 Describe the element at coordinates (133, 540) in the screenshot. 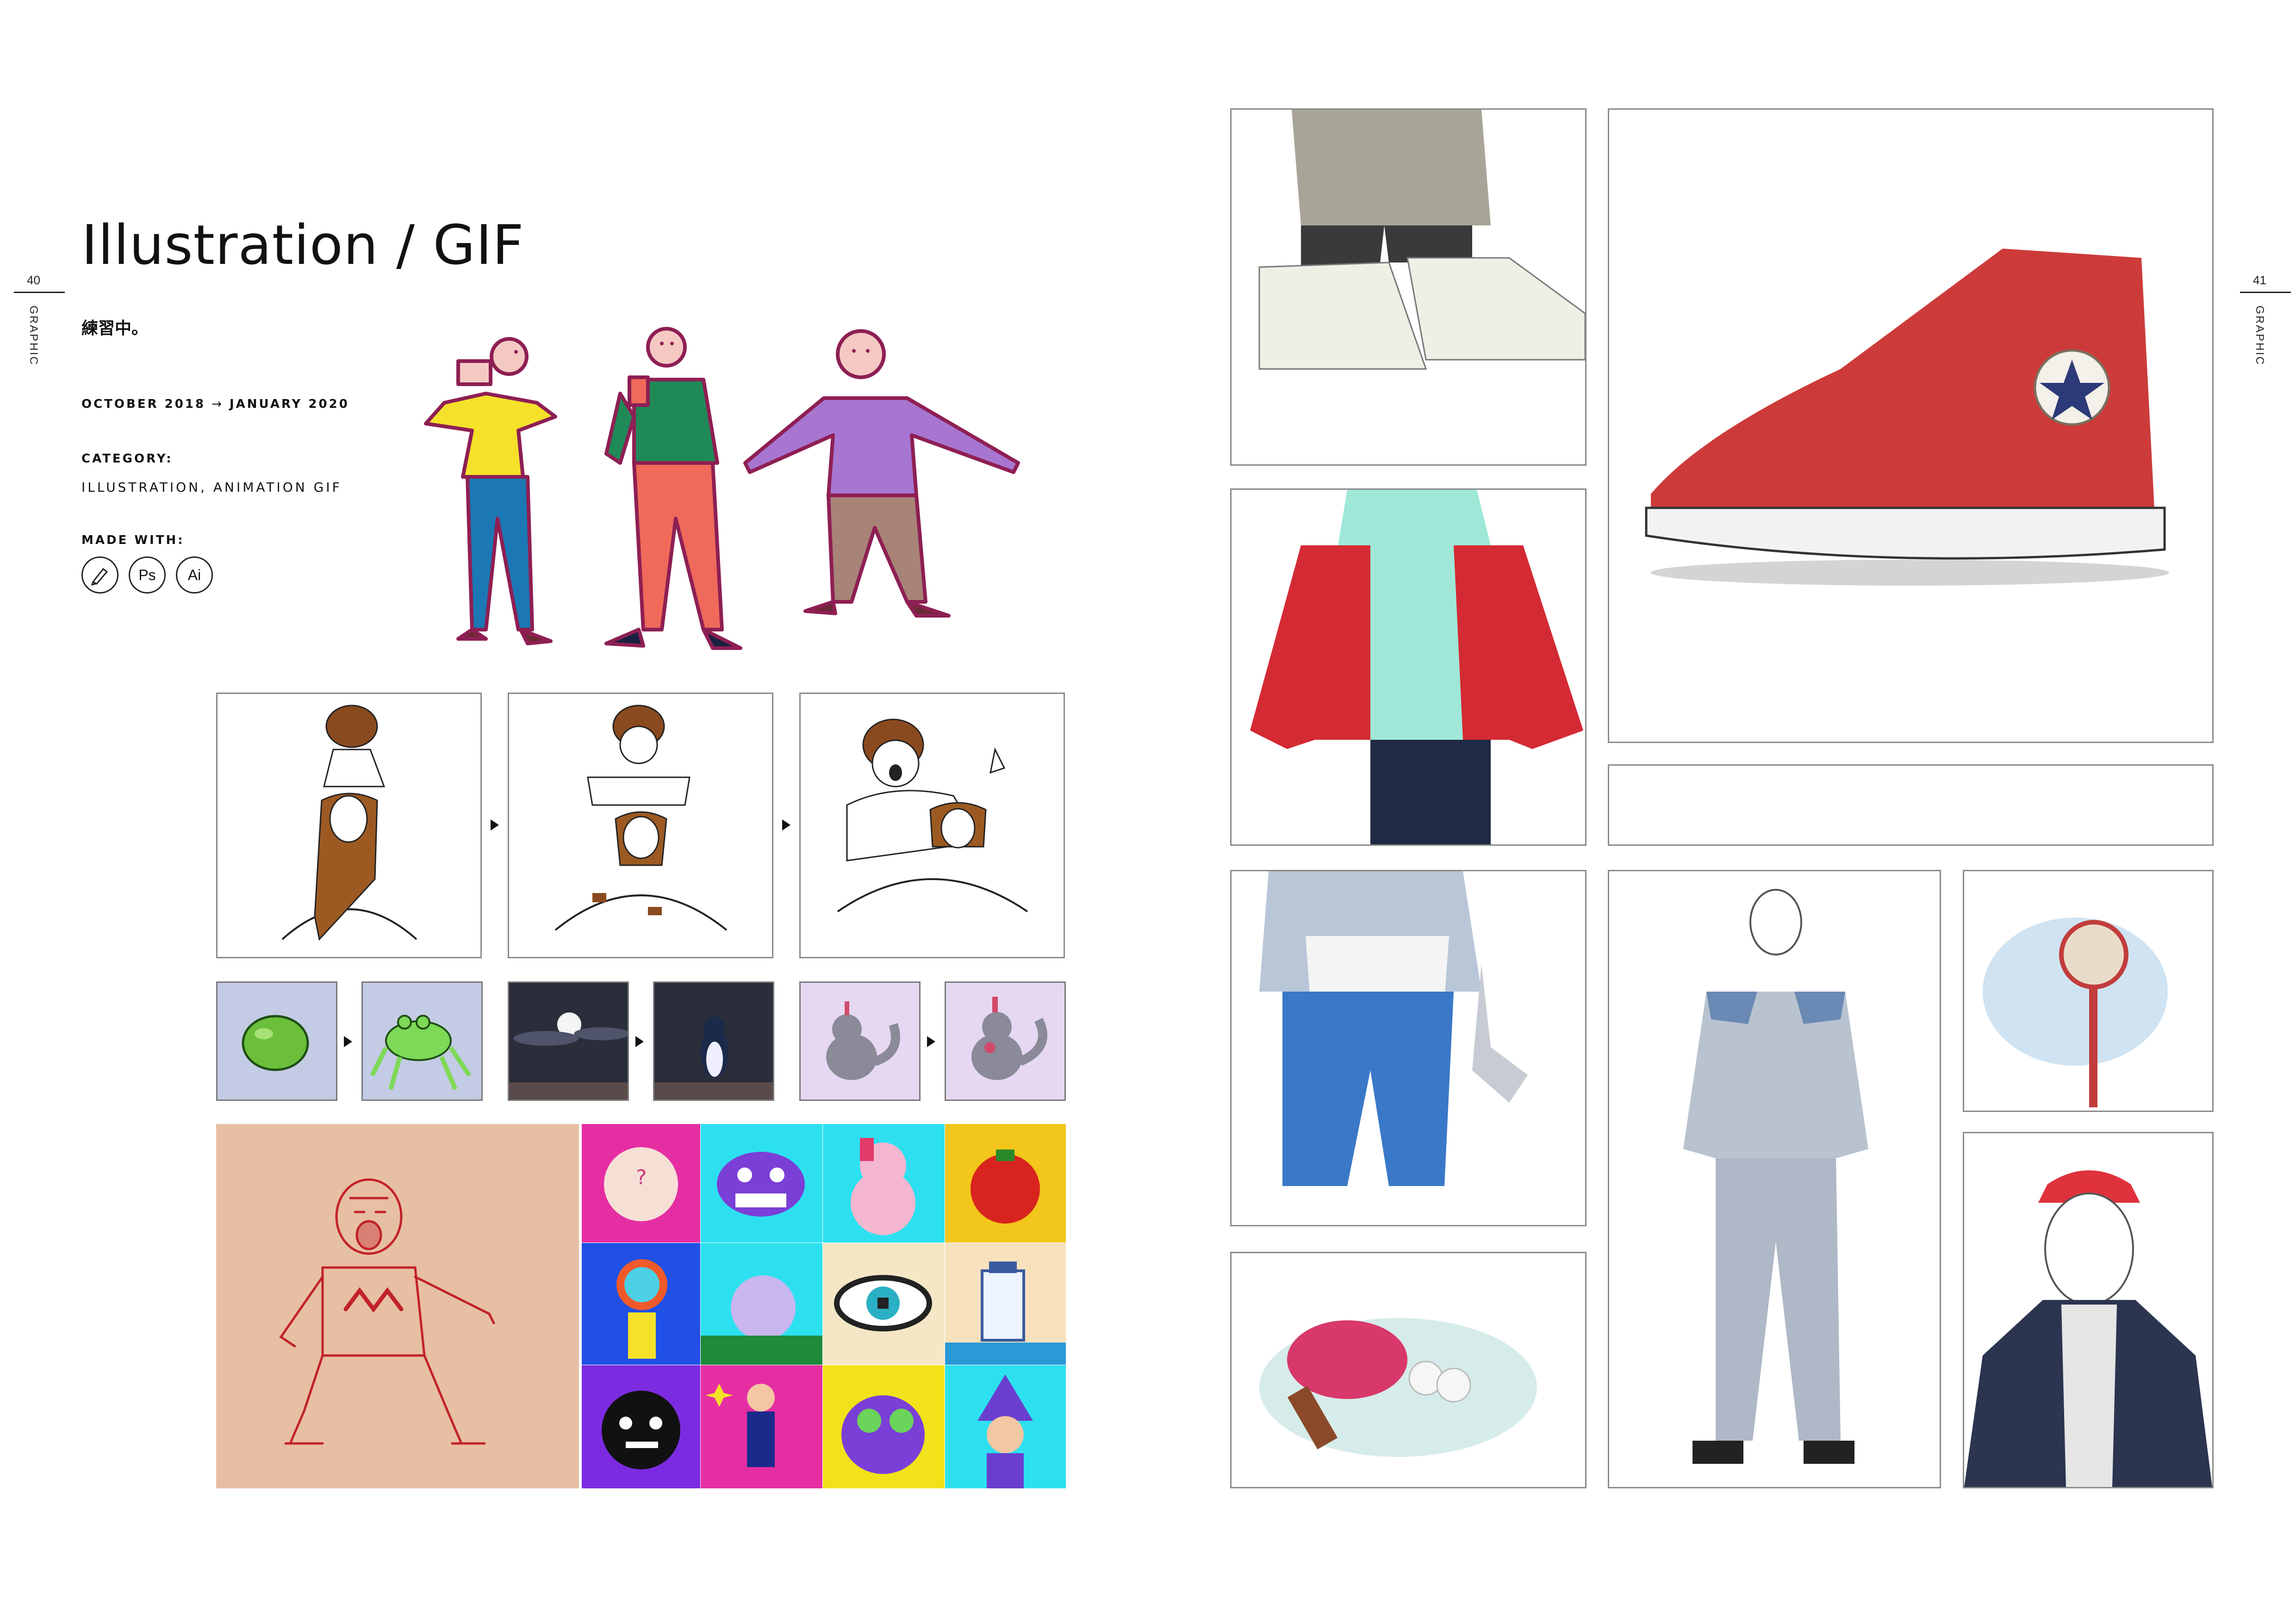

I see `made-with-label: MADE WITH:` at that location.